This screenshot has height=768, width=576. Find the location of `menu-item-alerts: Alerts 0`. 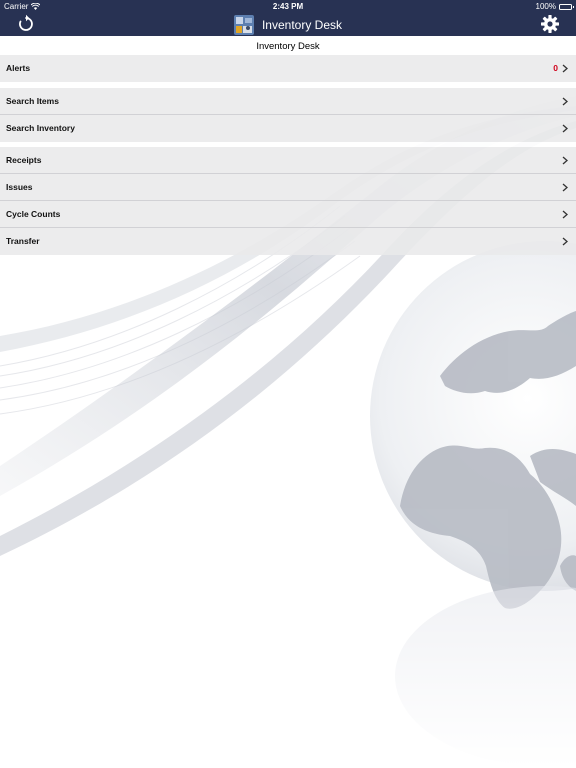

menu-item-alerts: Alerts 0 is located at coordinates (288, 68).